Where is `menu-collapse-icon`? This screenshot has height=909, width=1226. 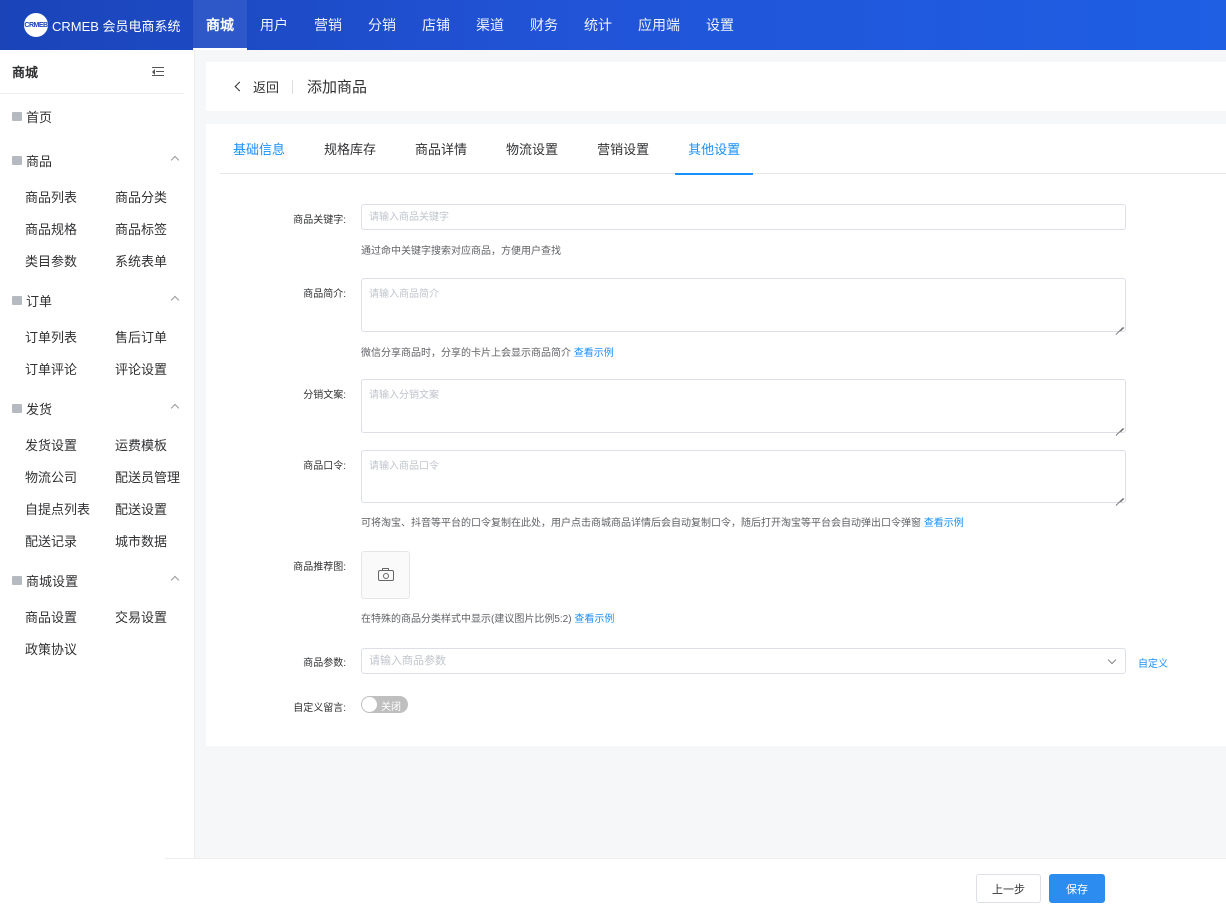
menu-collapse-icon is located at coordinates (158, 71).